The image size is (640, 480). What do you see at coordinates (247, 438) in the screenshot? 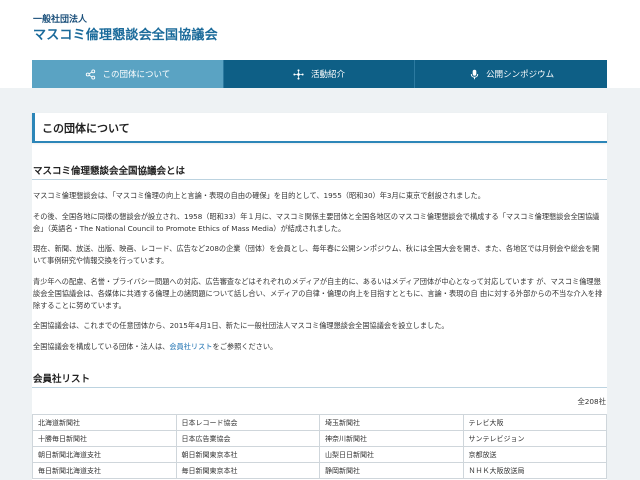
I see `member-cell: 日本広告業協会` at bounding box center [247, 438].